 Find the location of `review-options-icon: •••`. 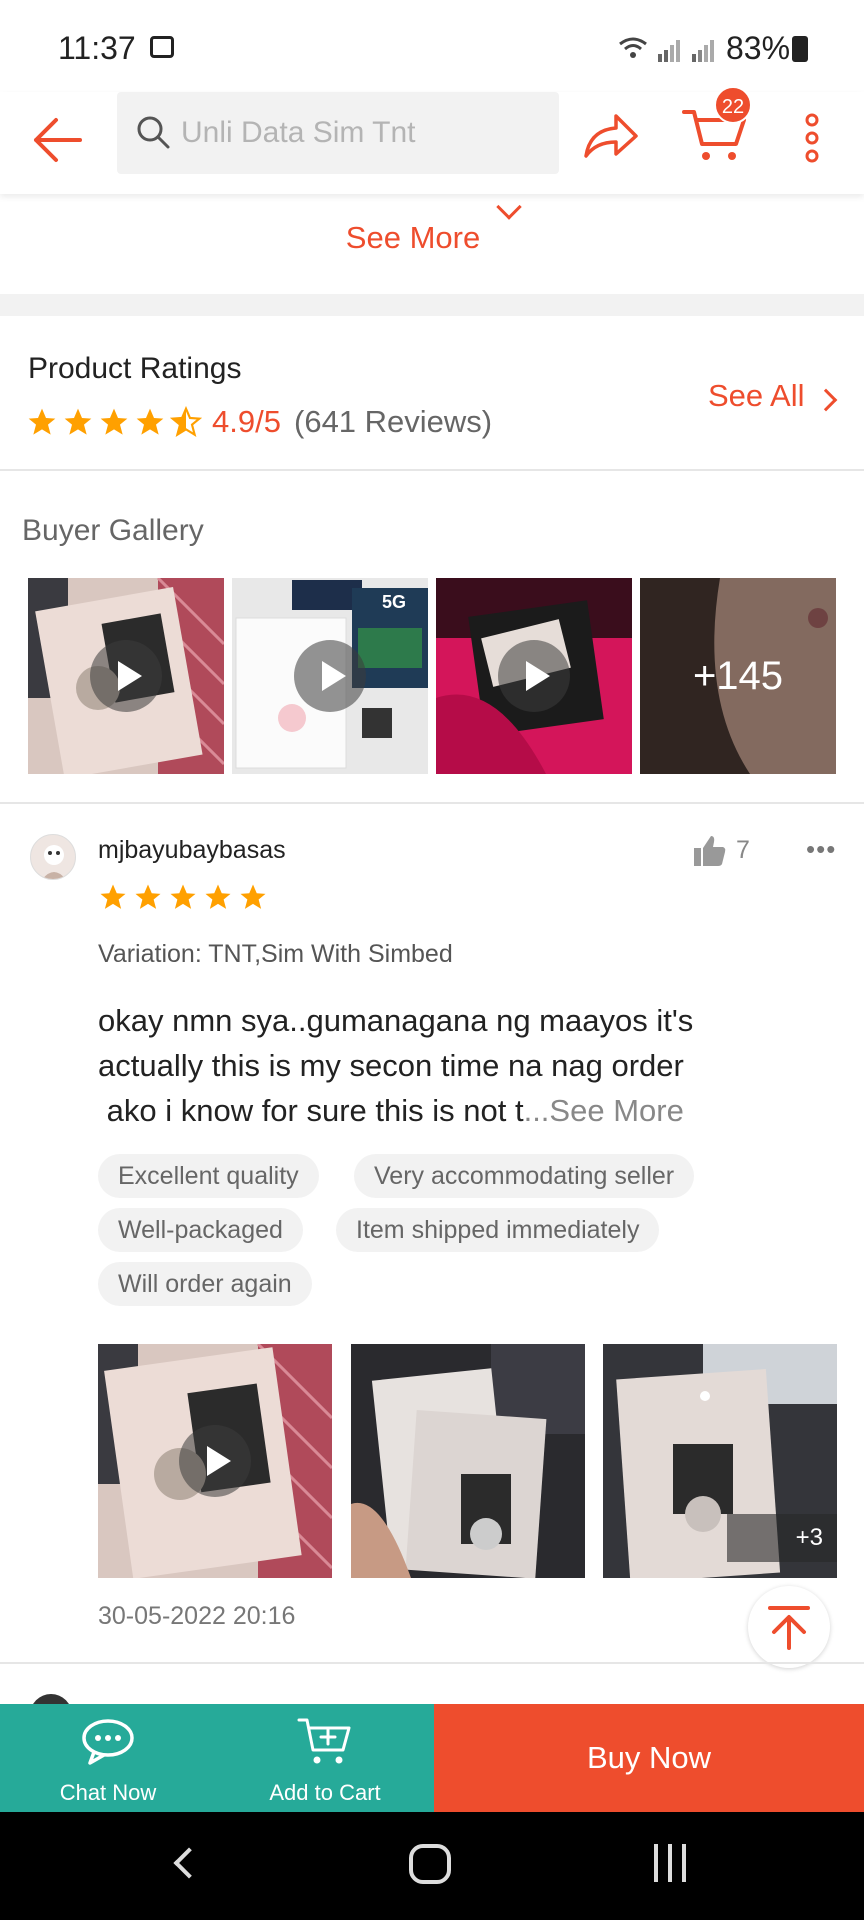

review-options-icon: ••• is located at coordinates (821, 849).